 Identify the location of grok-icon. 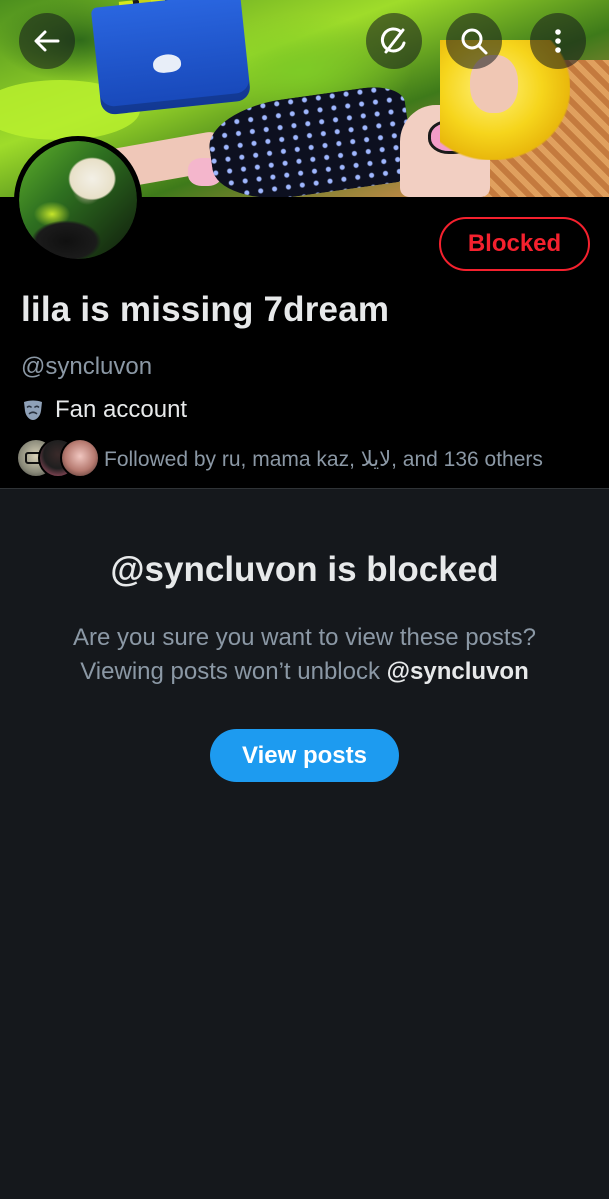
(393, 40).